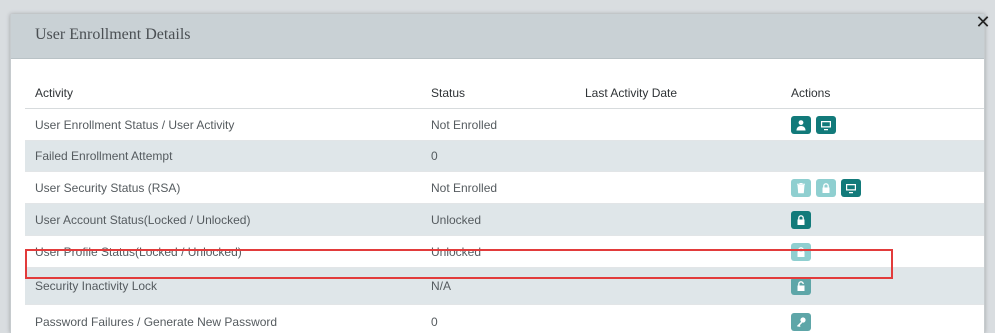 The image size is (995, 333). I want to click on table-row-failed-enrollment: Failed Enrollment Attempt 0, so click(504, 156).